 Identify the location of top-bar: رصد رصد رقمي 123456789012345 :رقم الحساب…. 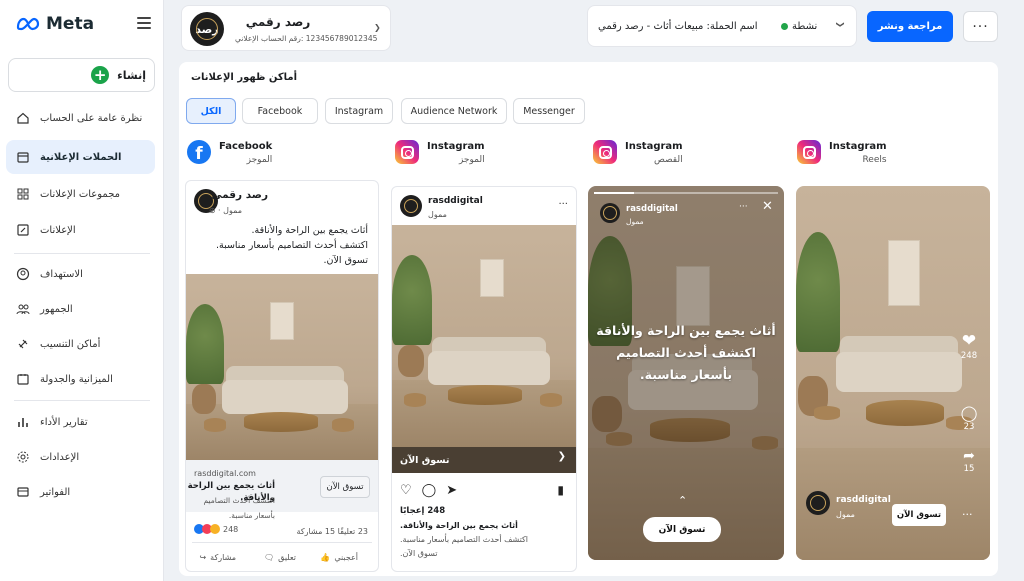
(594, 28).